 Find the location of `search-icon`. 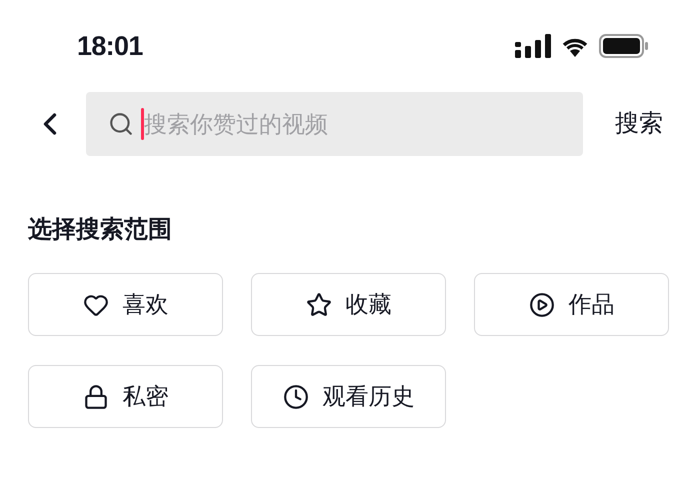

search-icon is located at coordinates (121, 124).